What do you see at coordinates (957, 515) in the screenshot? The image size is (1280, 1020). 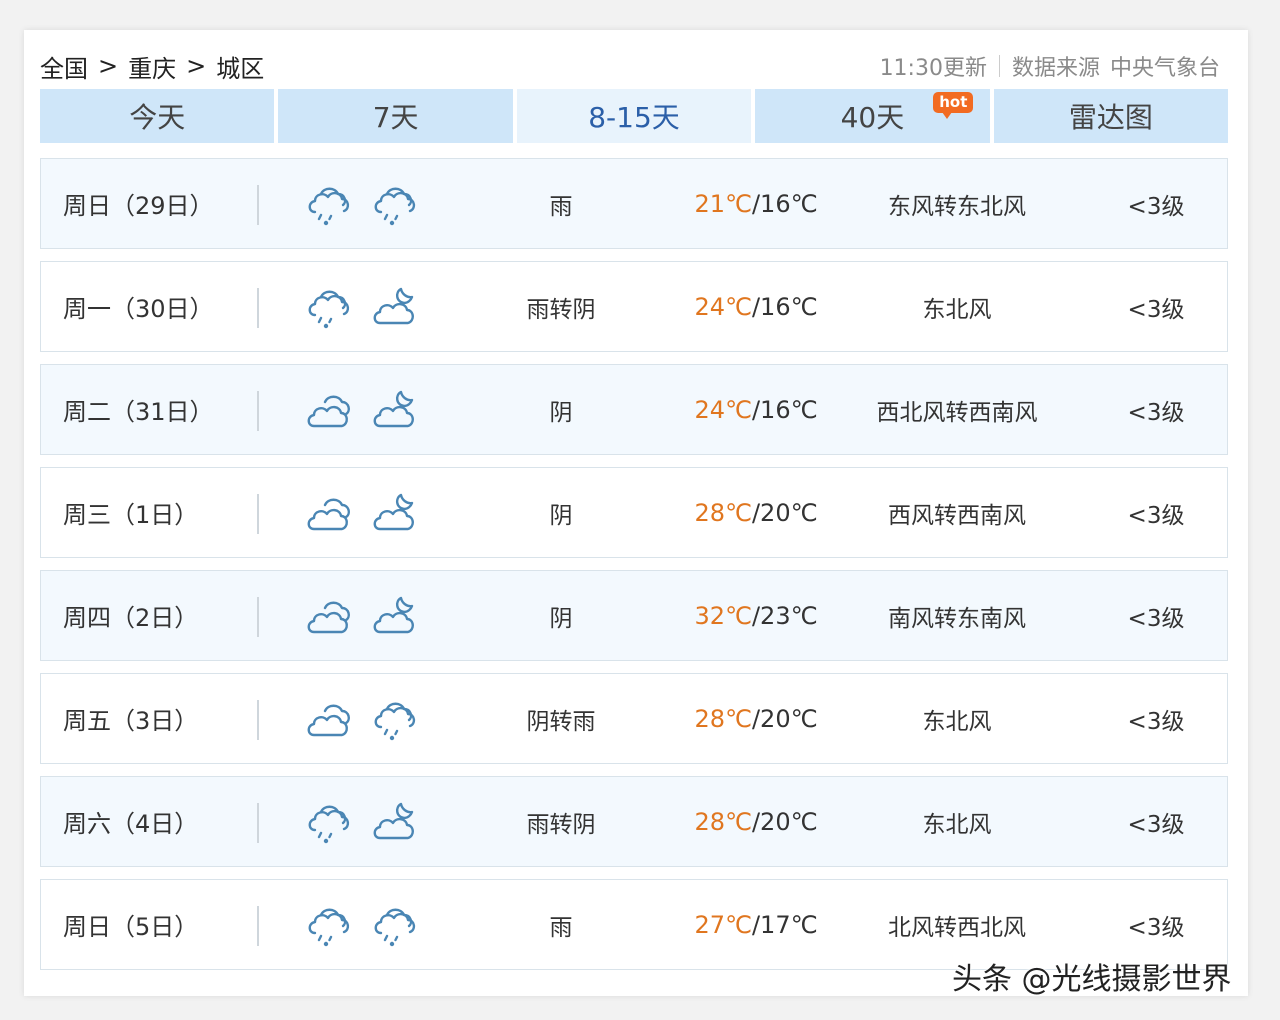 I see `wind-direction: 西风转西南风` at bounding box center [957, 515].